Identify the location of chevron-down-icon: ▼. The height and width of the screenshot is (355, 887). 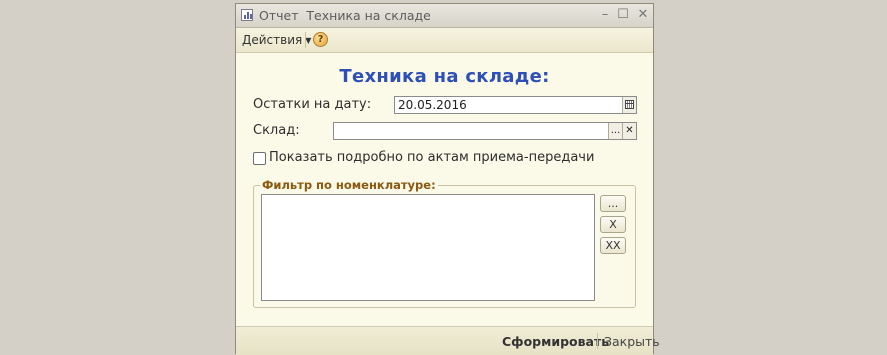
(308, 40).